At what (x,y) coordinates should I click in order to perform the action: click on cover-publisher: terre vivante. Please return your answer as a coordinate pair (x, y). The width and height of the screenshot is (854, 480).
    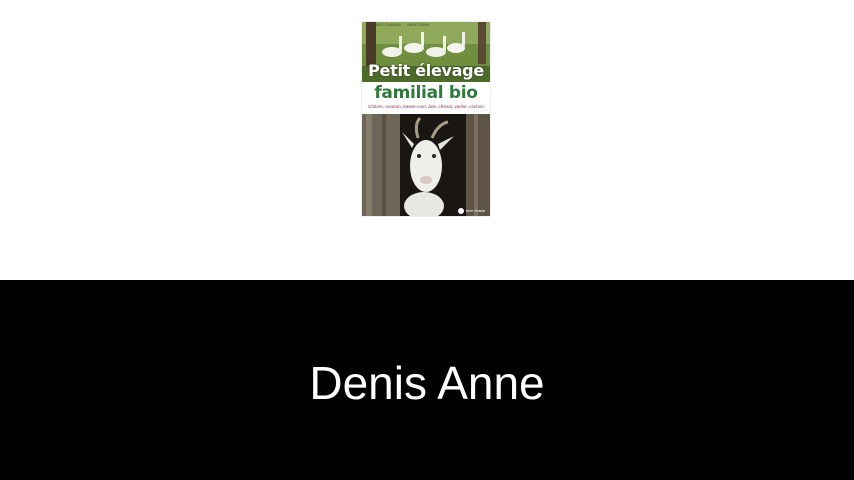
    Looking at the image, I should click on (476, 211).